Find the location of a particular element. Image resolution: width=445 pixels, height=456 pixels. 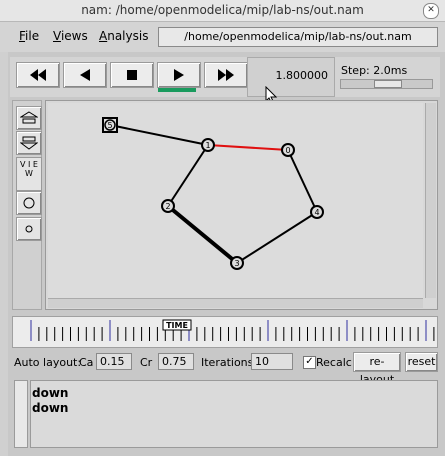

fast-forward-button is located at coordinates (226, 75).